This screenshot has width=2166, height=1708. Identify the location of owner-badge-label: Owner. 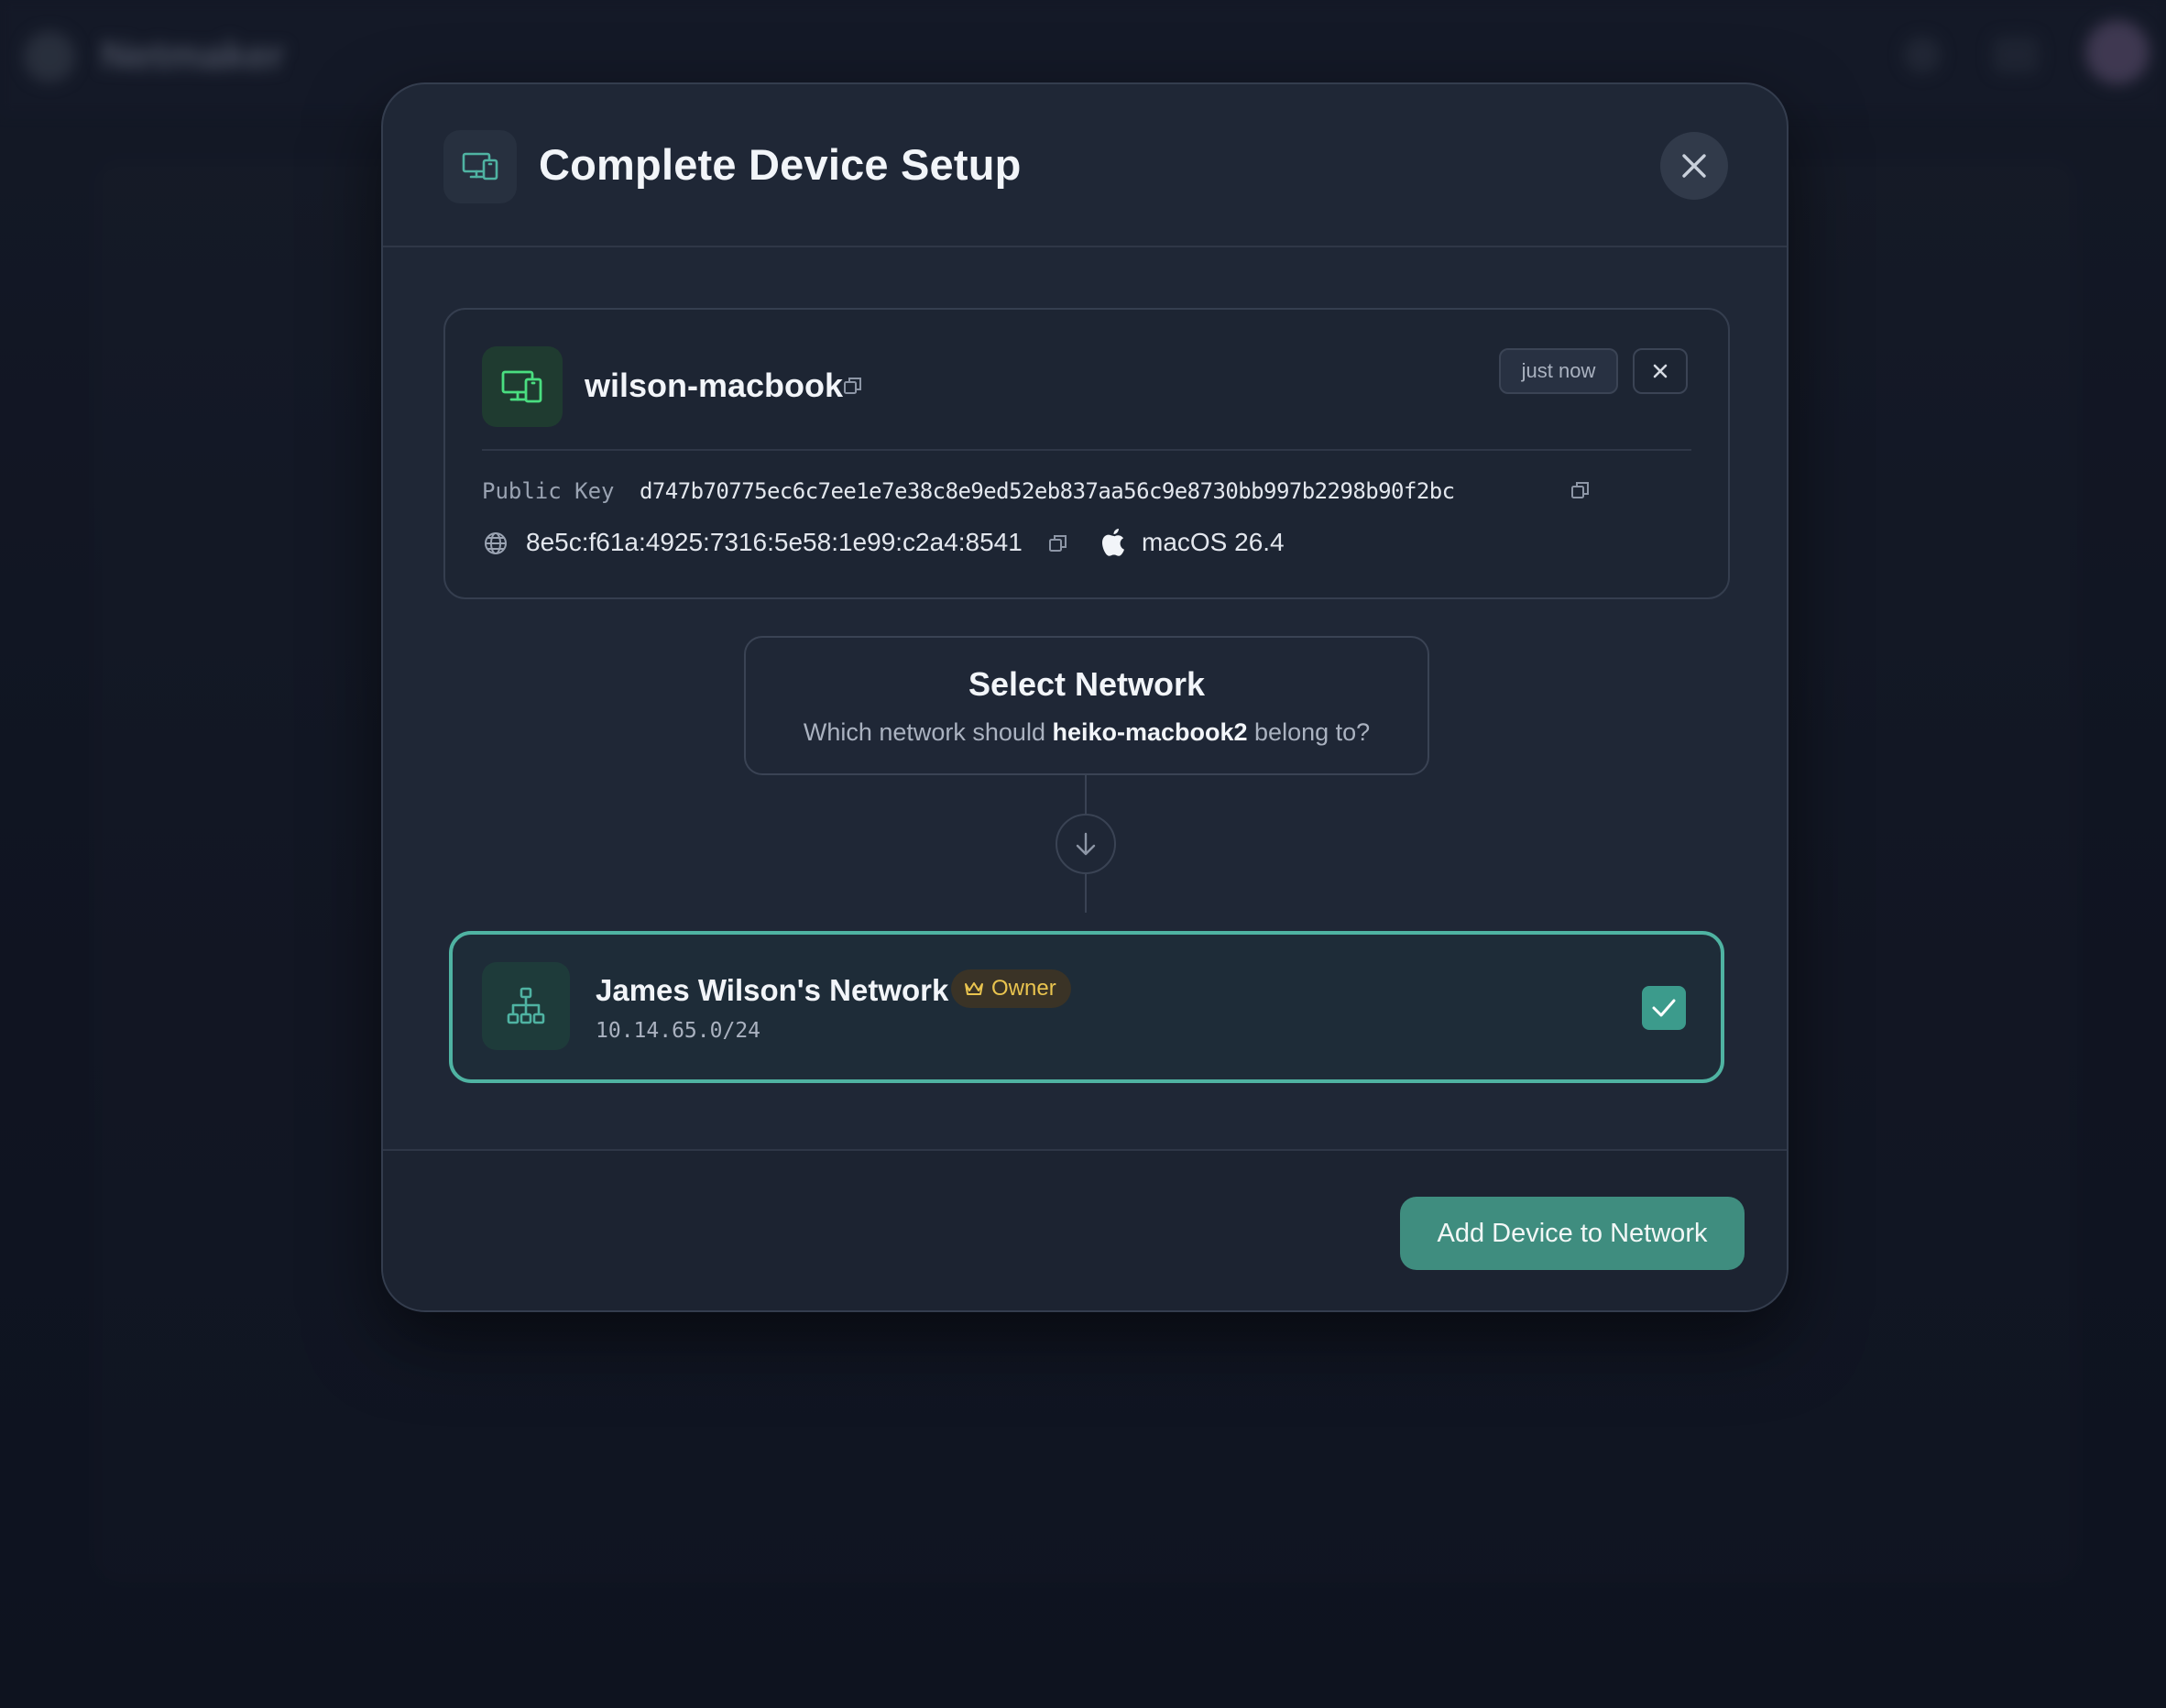
(1024, 988).